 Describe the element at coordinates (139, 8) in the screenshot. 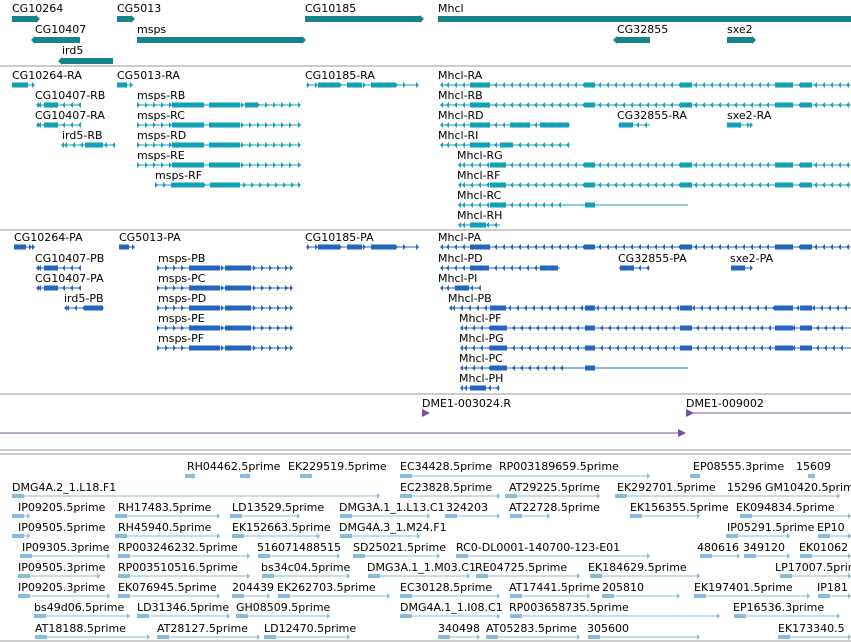

I see `gene-cg5013: CG5013` at that location.